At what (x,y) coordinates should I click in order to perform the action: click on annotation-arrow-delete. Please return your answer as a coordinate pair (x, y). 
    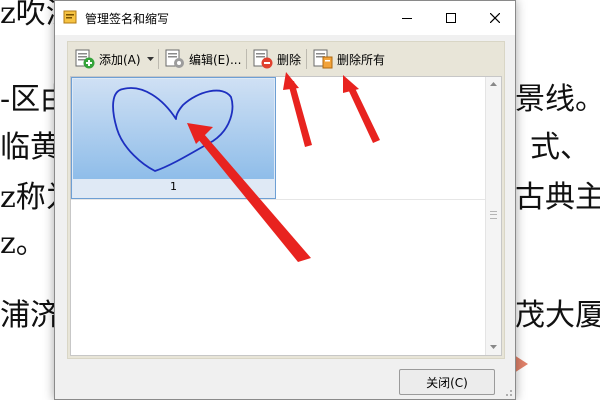
    Looking at the image, I should click on (297, 109).